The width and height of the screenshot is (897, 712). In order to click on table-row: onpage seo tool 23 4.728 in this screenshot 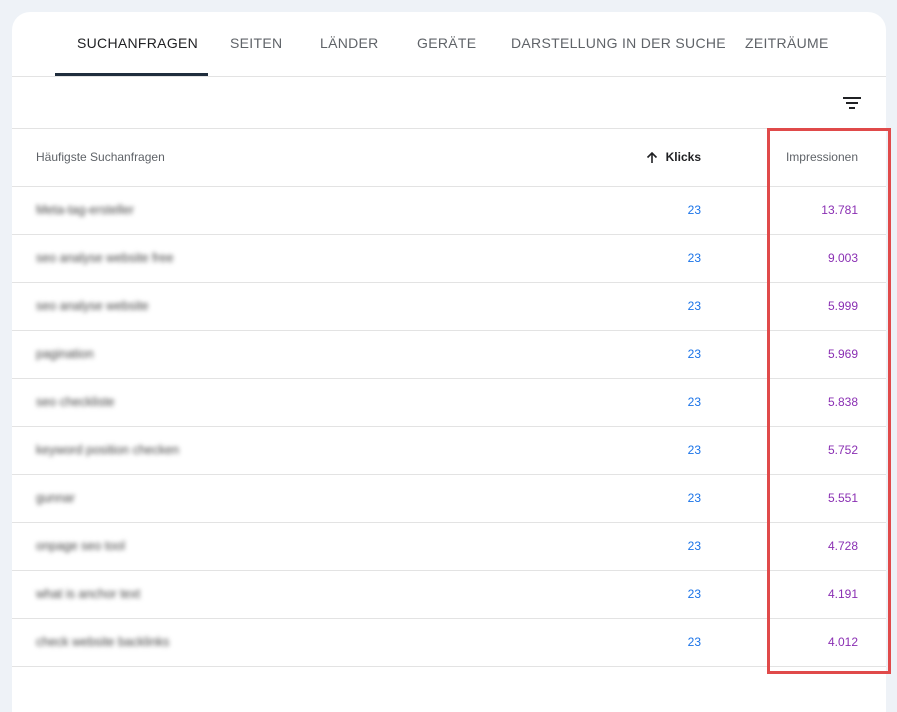, I will do `click(449, 547)`.